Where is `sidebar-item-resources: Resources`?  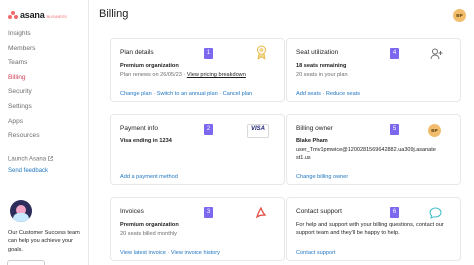
sidebar-item-resources: Resources is located at coordinates (44, 136).